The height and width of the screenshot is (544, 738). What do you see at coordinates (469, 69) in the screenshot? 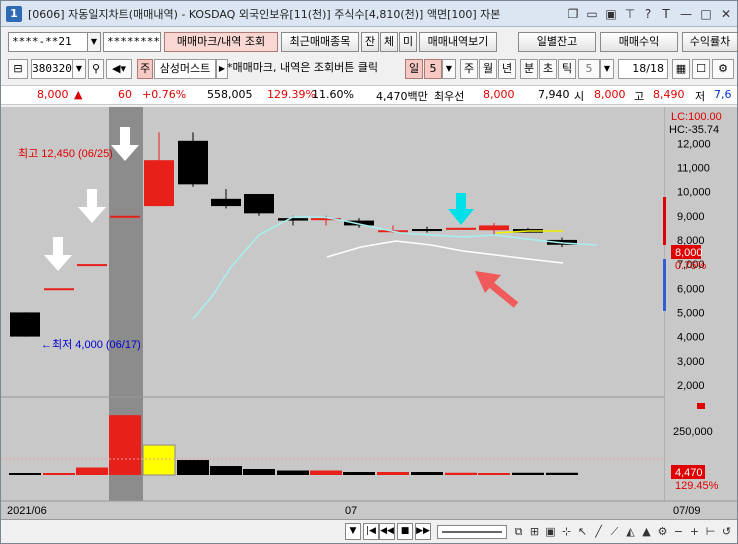
I see `period-week-button: 주` at bounding box center [469, 69].